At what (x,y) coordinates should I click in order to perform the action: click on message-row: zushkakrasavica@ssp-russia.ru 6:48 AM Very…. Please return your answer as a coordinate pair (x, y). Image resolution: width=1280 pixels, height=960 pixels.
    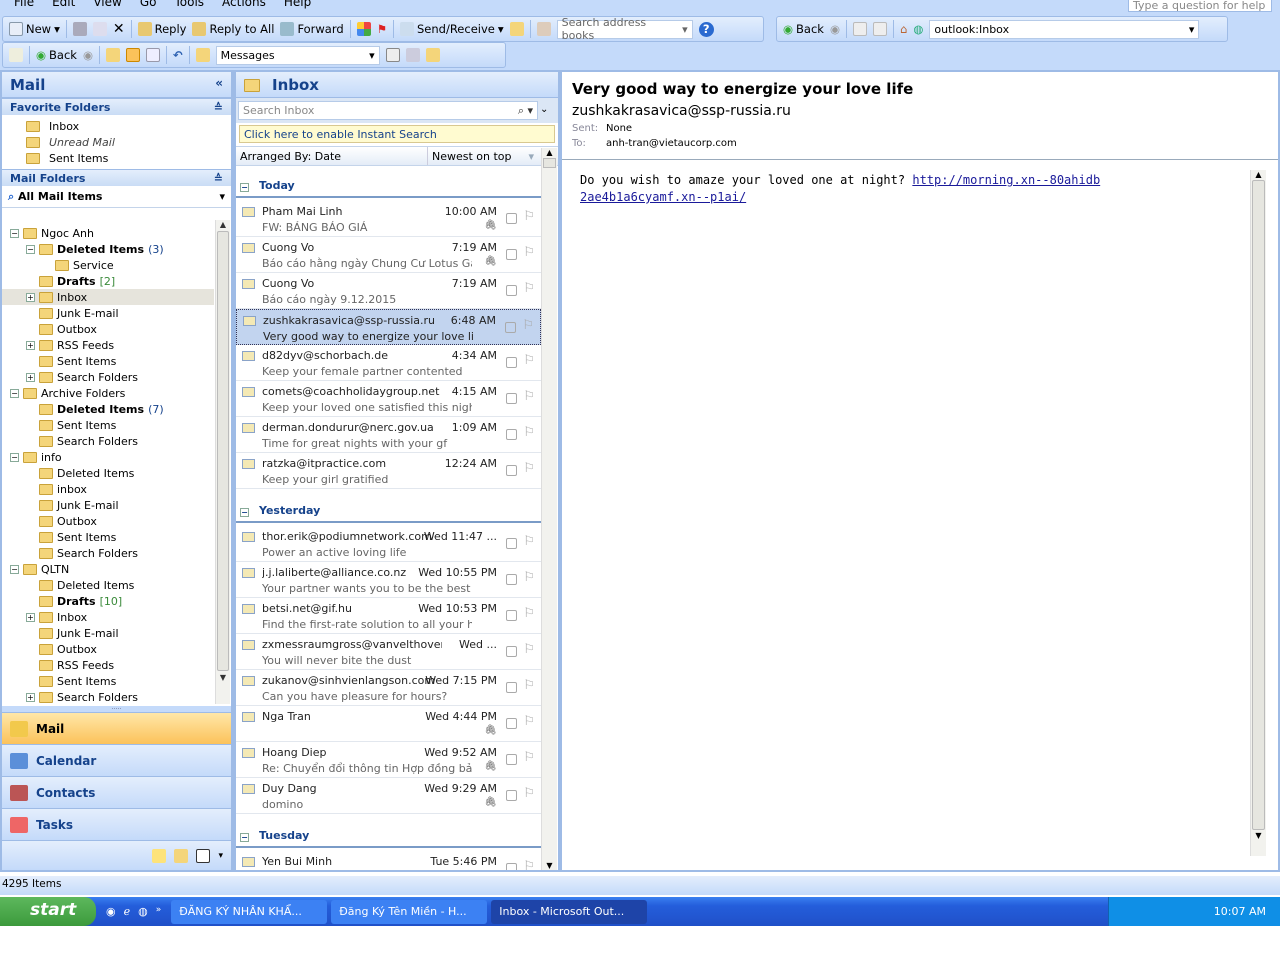
    Looking at the image, I should click on (388, 327).